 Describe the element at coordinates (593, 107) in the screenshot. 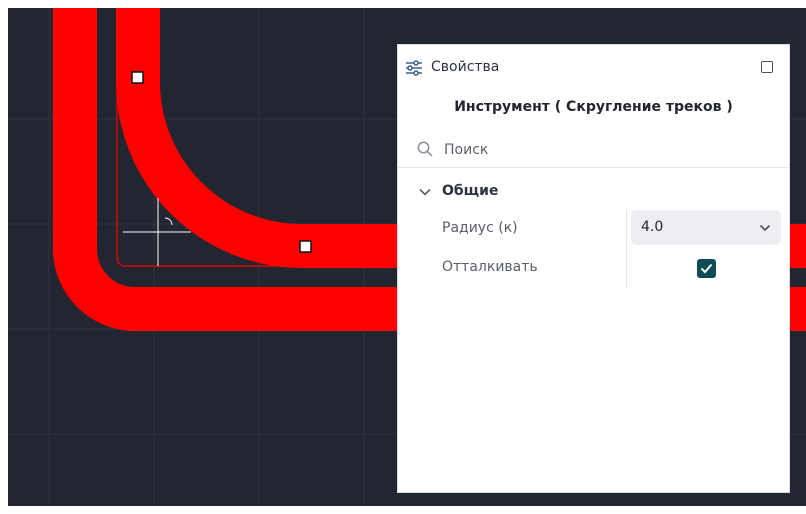

I see `tool-title: Инструмент ( Скругление треков )` at that location.